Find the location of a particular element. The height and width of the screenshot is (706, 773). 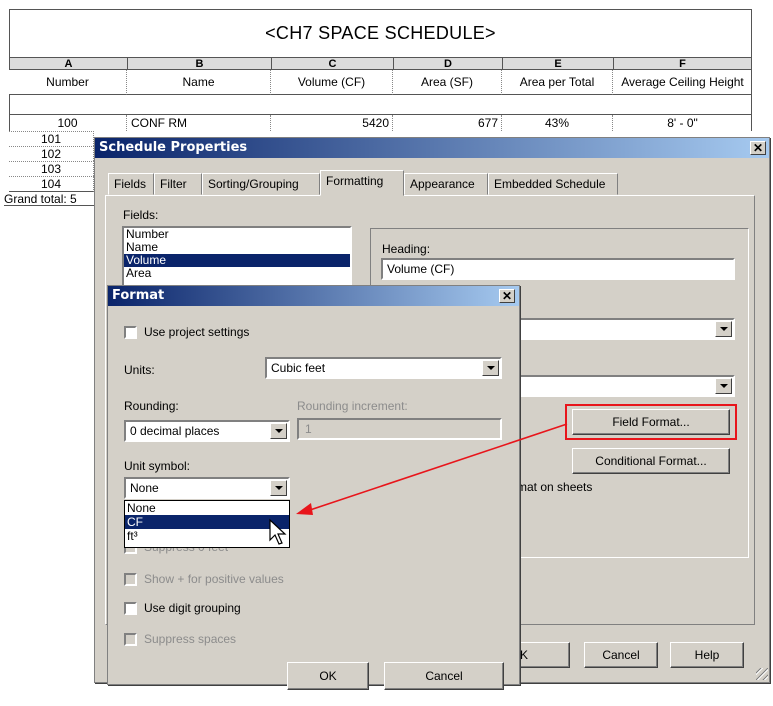

unit-symbol-select: None is located at coordinates (207, 488).